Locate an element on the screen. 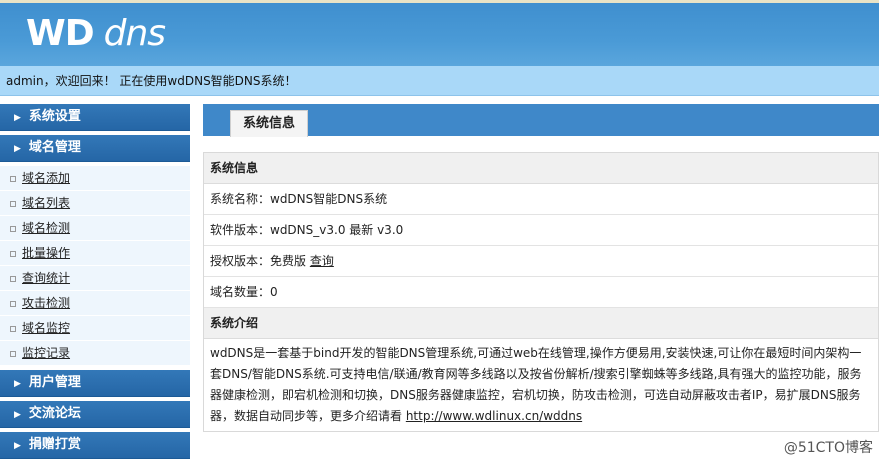  license-label: 授权版本：免费版 is located at coordinates (258, 261).